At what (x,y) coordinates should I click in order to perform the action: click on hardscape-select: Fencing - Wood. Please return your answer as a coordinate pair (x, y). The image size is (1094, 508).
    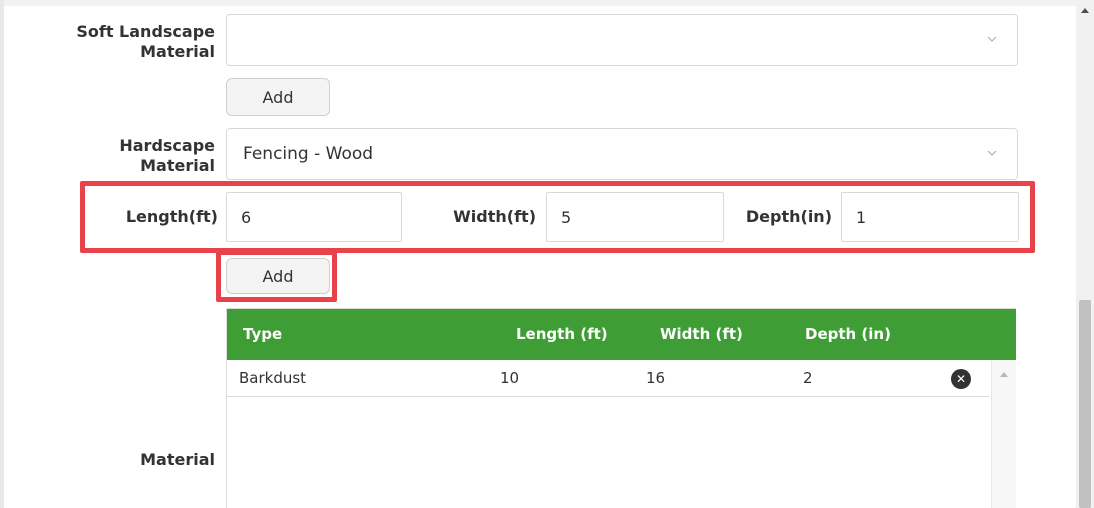
    Looking at the image, I should click on (622, 154).